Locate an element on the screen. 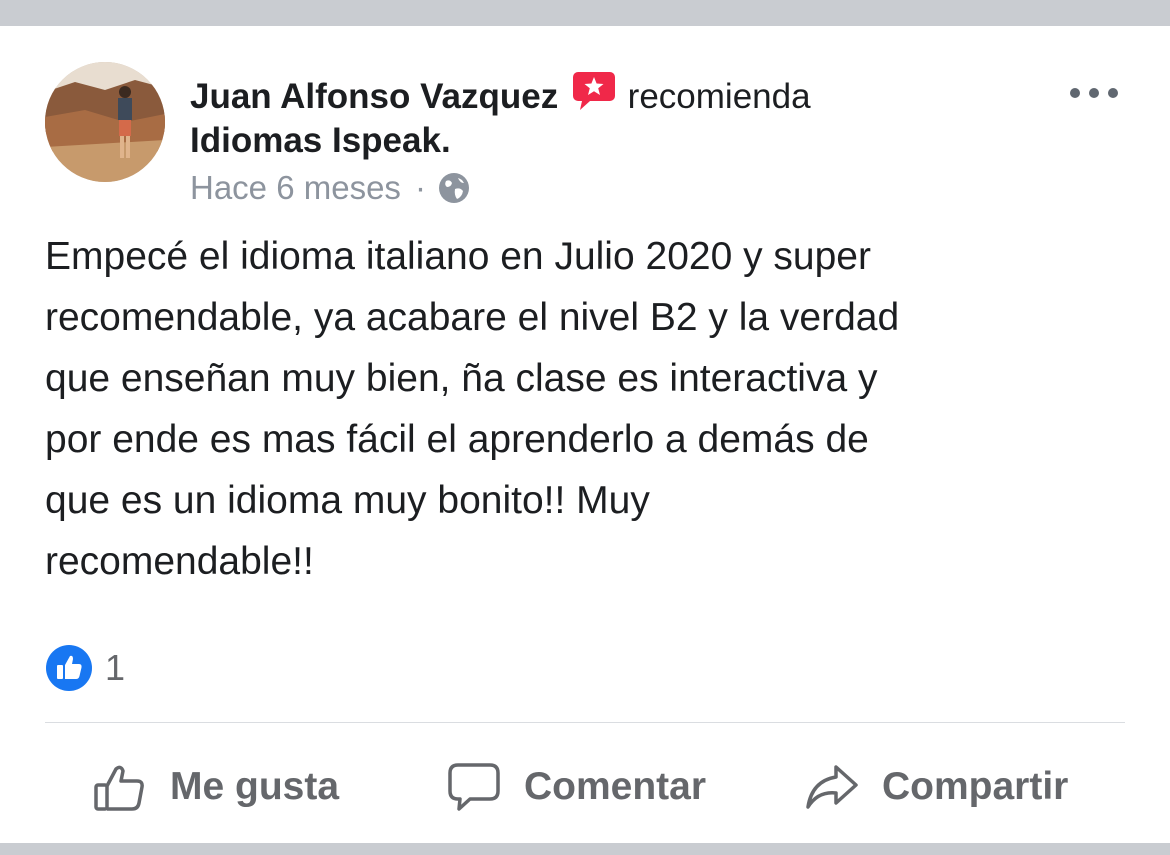 The height and width of the screenshot is (855, 1170). reaction-count: 1 is located at coordinates (115, 667).